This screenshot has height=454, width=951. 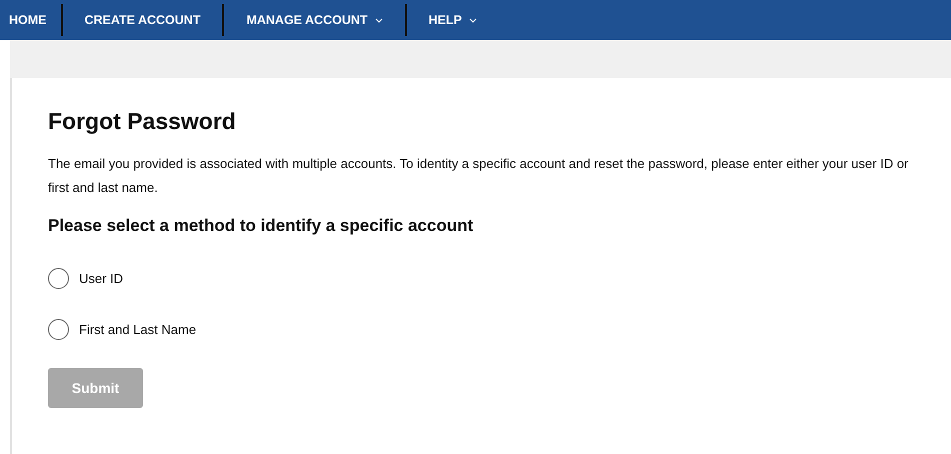 I want to click on intro-text: The email you provided is associated with multiple accounts. To identity a specific account and reset the password, please enter either your user ID or first and last name., so click(x=479, y=176).